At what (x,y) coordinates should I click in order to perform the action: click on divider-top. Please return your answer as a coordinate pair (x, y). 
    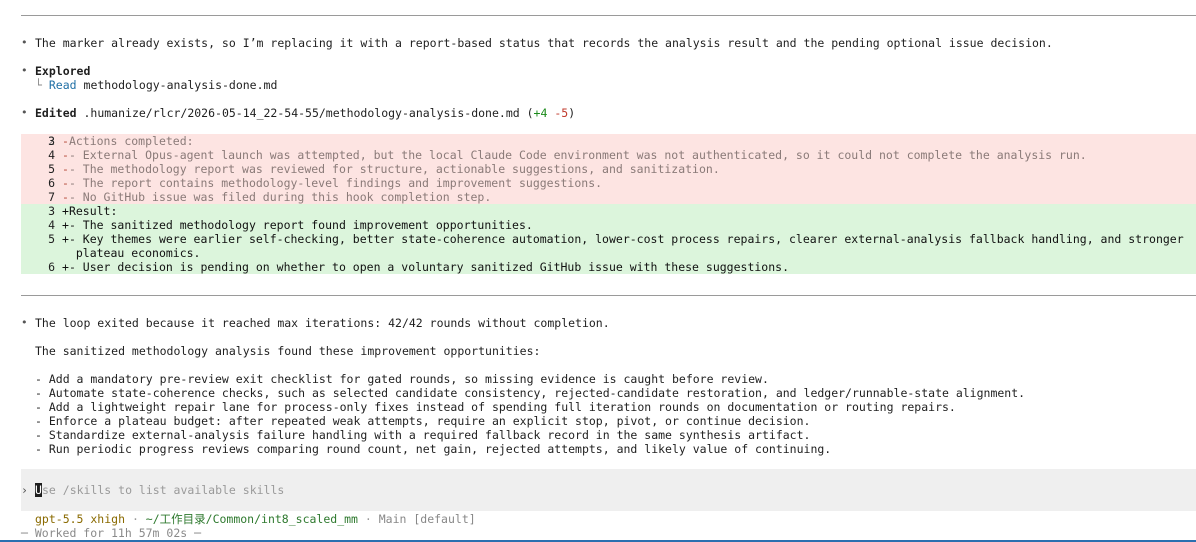
    Looking at the image, I should click on (608, 15).